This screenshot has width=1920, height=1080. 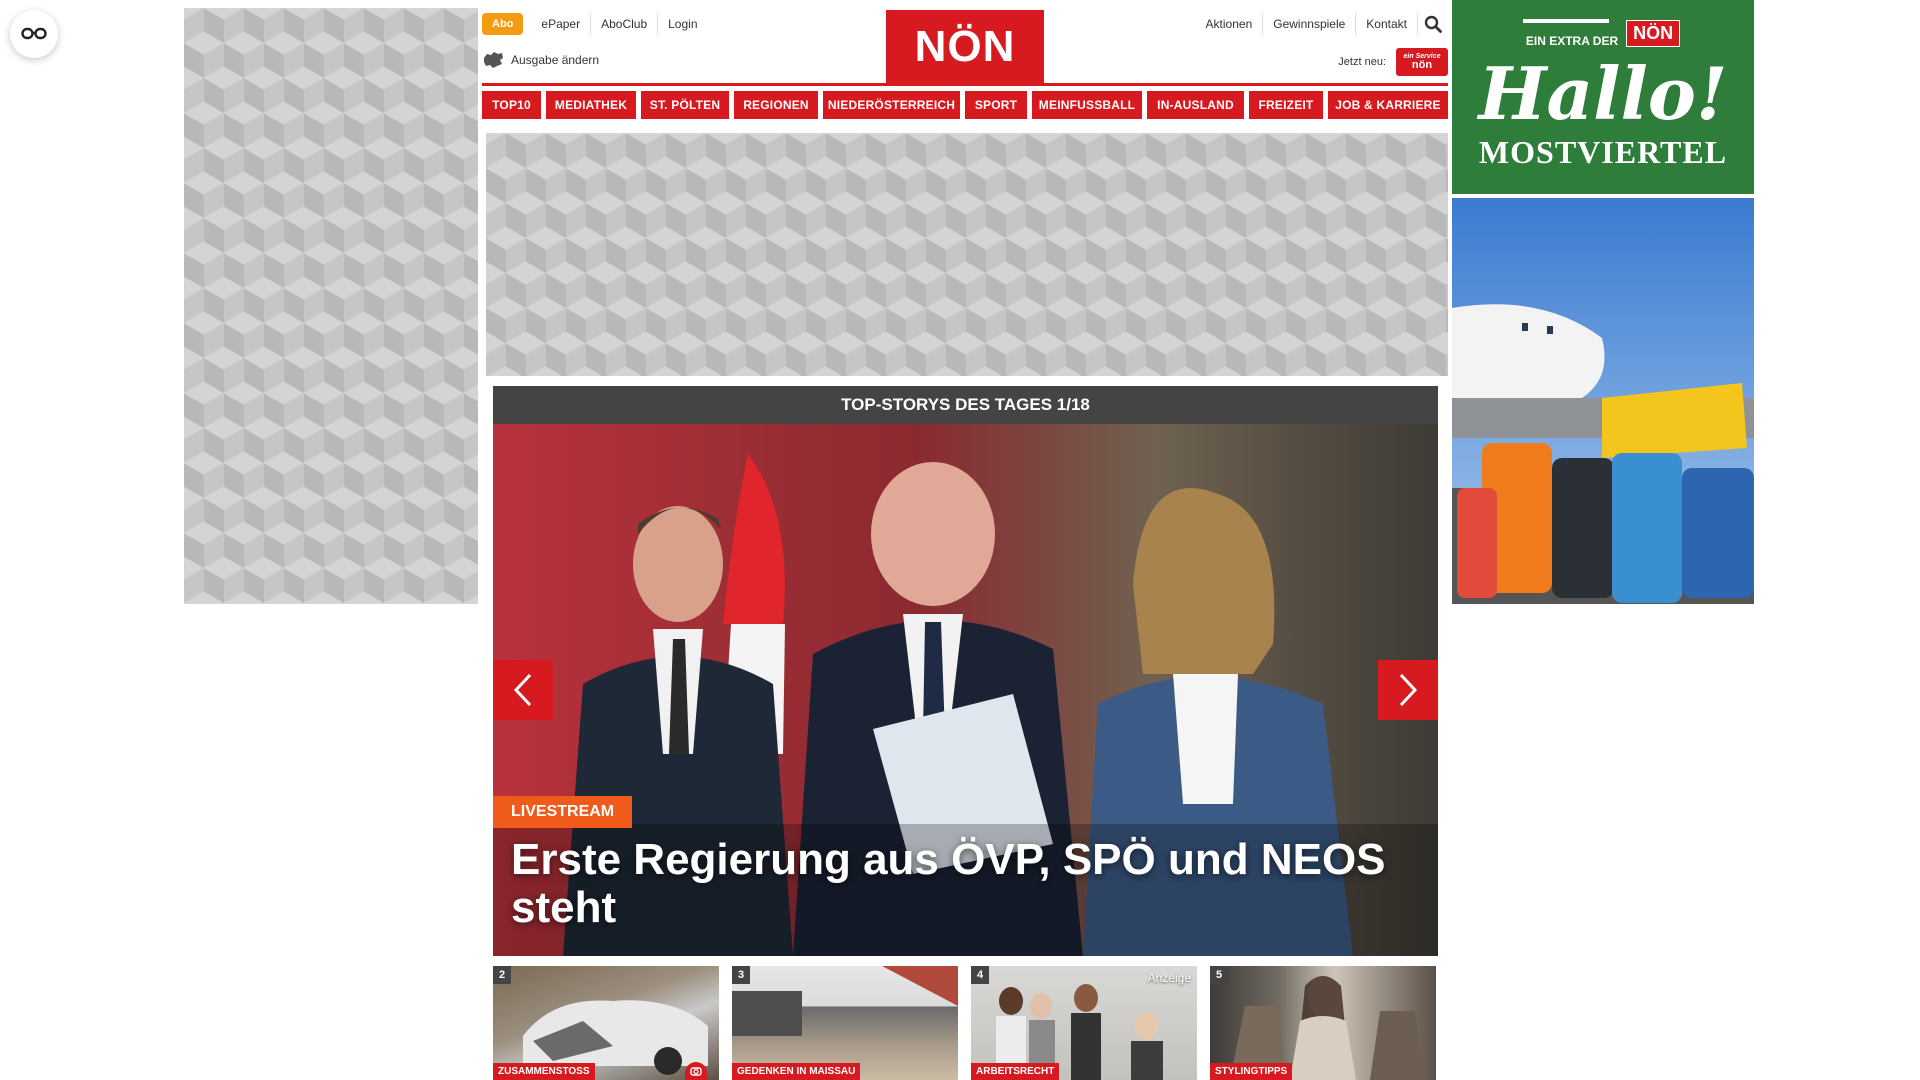 What do you see at coordinates (1388, 105) in the screenshot?
I see `nav-item-job-karriere: JOB & KARRIERE` at bounding box center [1388, 105].